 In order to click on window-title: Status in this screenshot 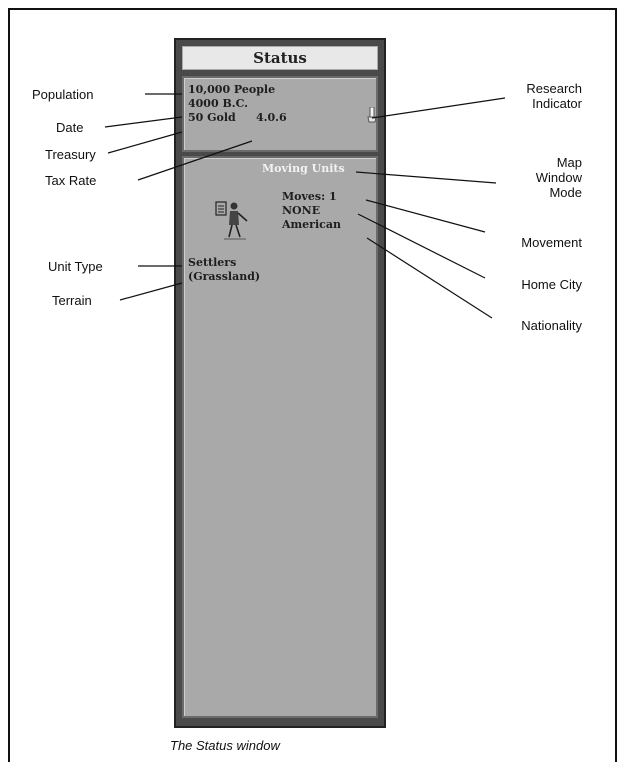, I will do `click(280, 58)`.